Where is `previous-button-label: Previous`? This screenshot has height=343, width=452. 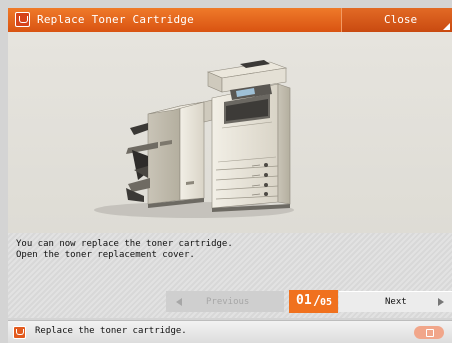 previous-button-label: Previous is located at coordinates (228, 302).